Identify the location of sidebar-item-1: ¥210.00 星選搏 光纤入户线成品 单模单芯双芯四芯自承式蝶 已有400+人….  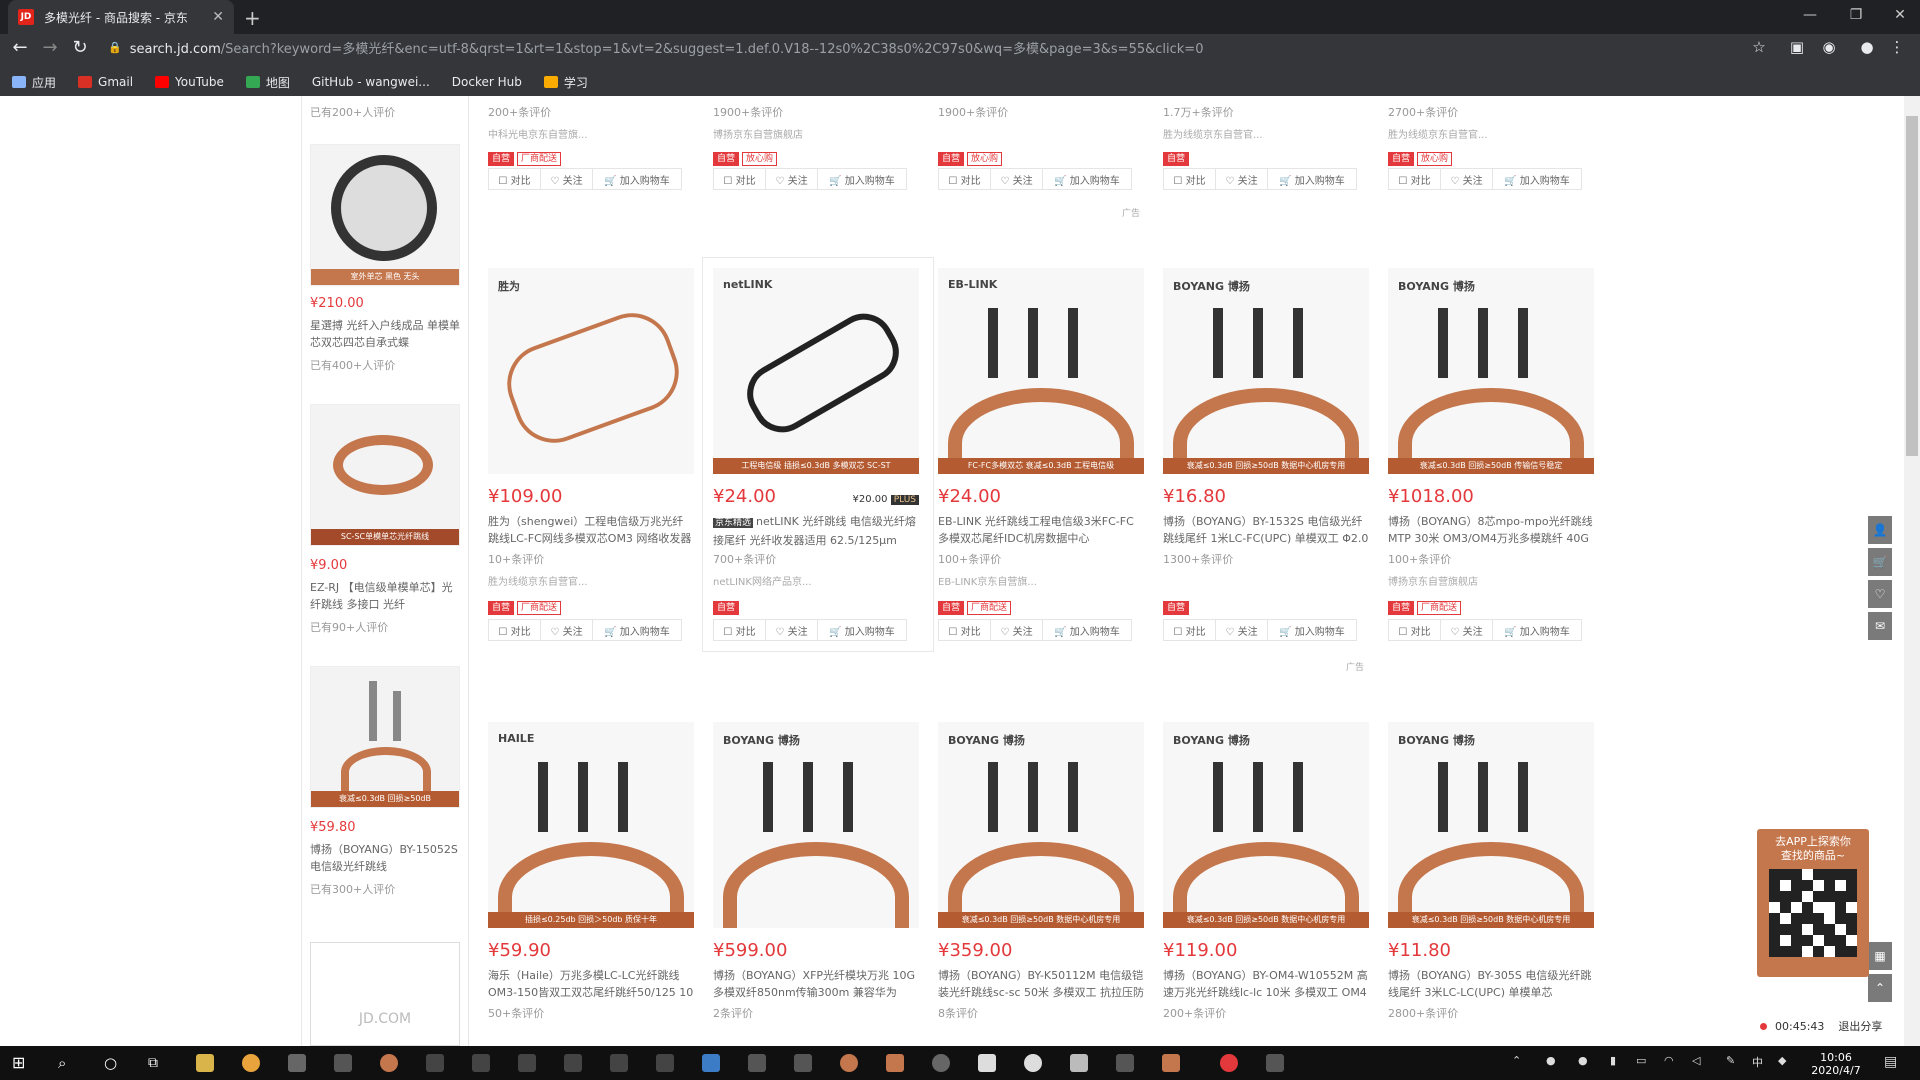
(385, 334).